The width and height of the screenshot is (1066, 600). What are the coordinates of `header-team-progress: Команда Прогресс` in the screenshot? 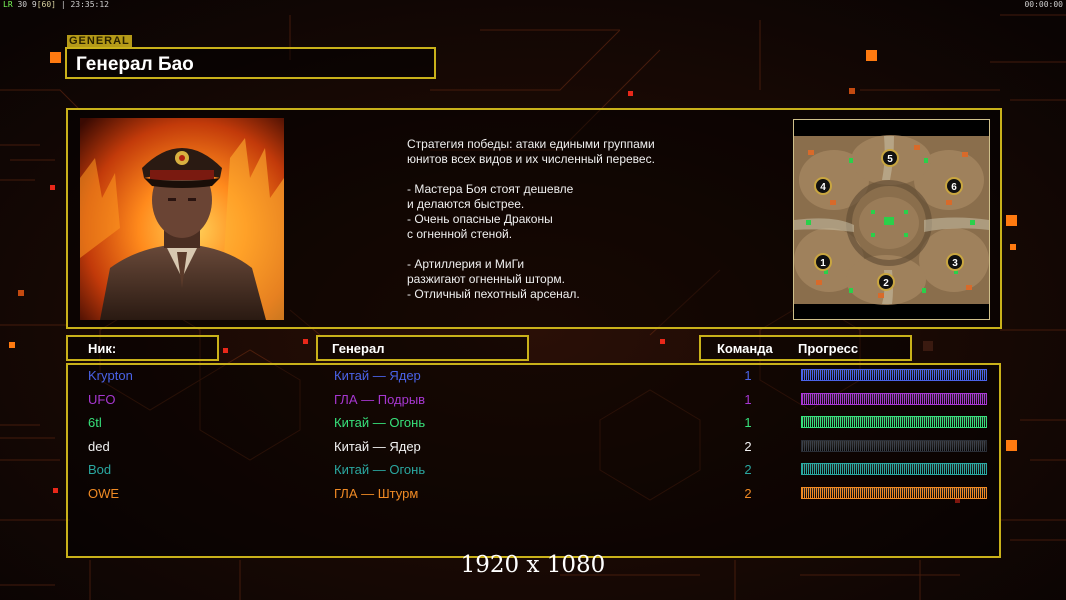 It's located at (805, 348).